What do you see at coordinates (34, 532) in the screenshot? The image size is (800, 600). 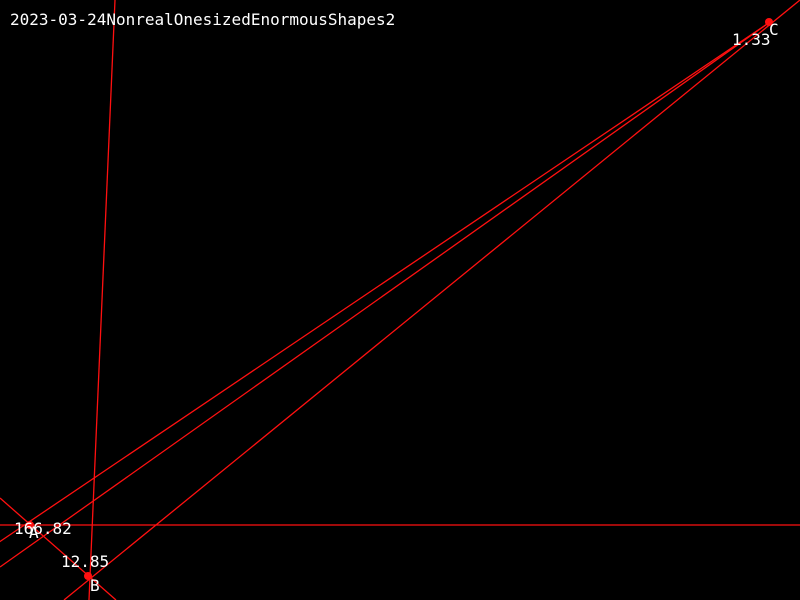 I see `point-a-label: A` at bounding box center [34, 532].